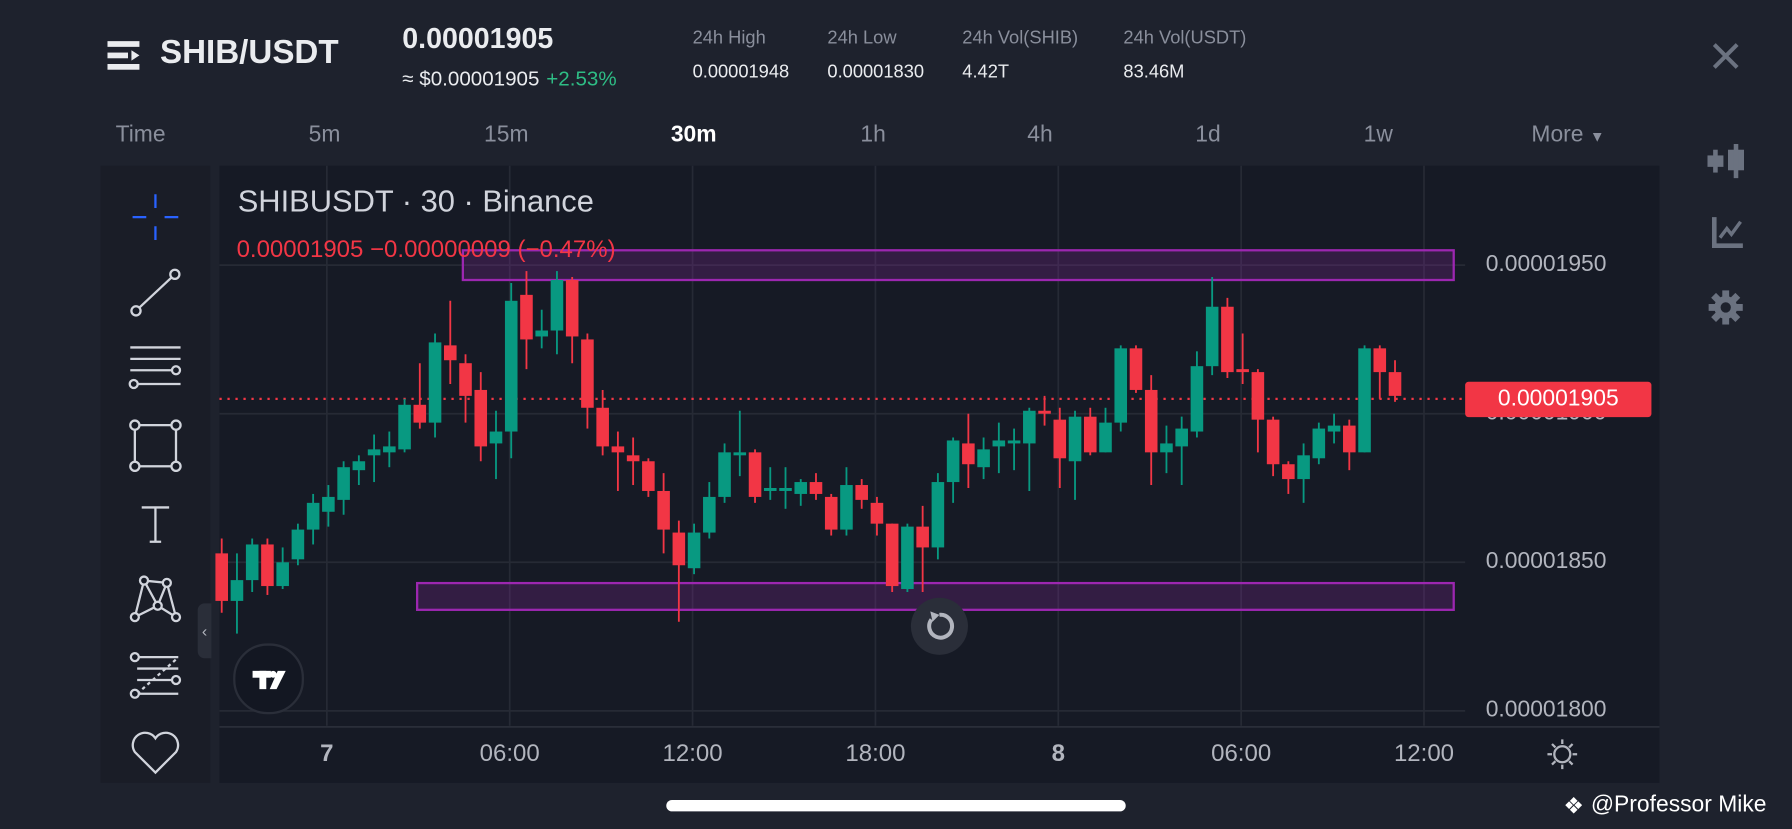 Image resolution: width=1792 pixels, height=829 pixels. Describe the element at coordinates (1573, 807) in the screenshot. I see `binance-diamond-icon: ❖` at that location.